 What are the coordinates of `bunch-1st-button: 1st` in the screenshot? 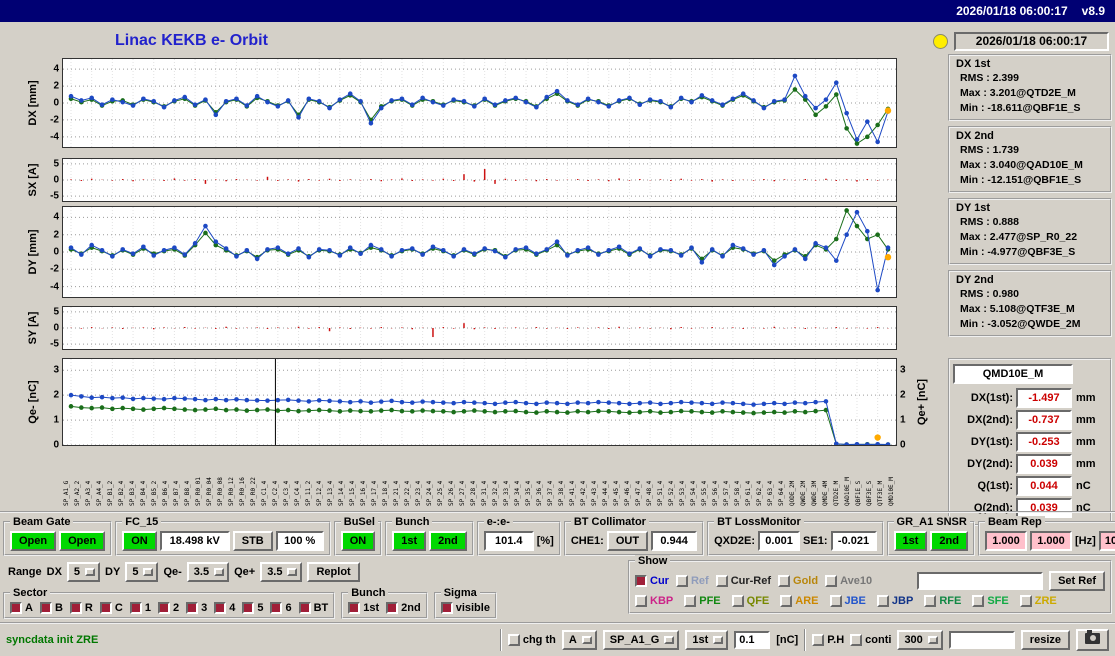 It's located at (409, 541).